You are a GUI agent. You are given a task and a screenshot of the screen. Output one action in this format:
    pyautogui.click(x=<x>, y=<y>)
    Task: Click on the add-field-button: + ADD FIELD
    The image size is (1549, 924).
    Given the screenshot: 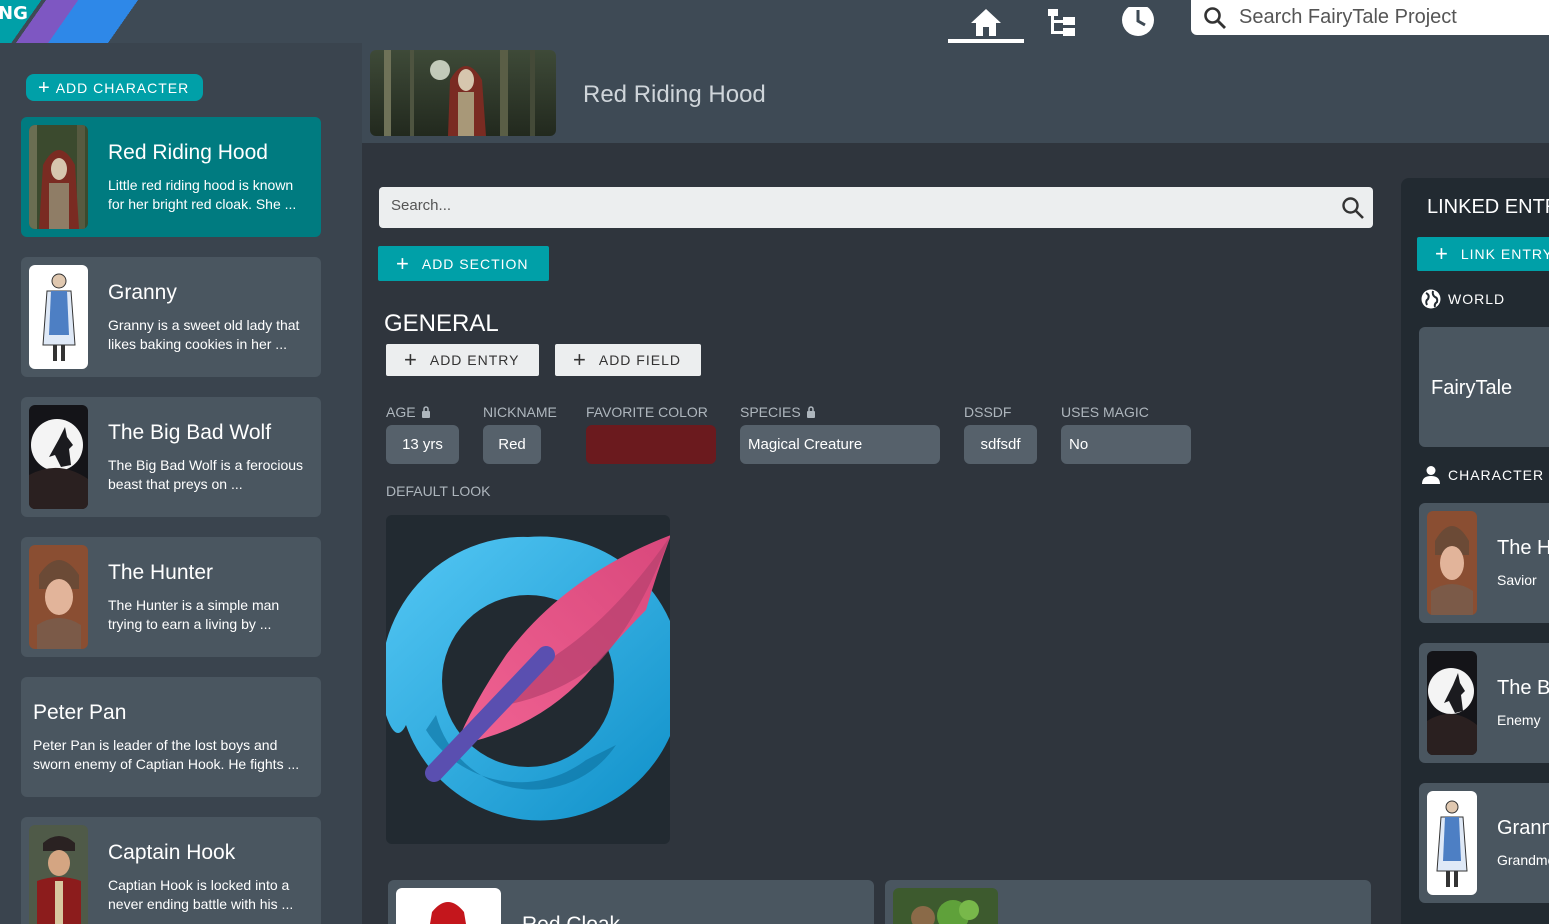 What is the action you would take?
    pyautogui.click(x=628, y=360)
    